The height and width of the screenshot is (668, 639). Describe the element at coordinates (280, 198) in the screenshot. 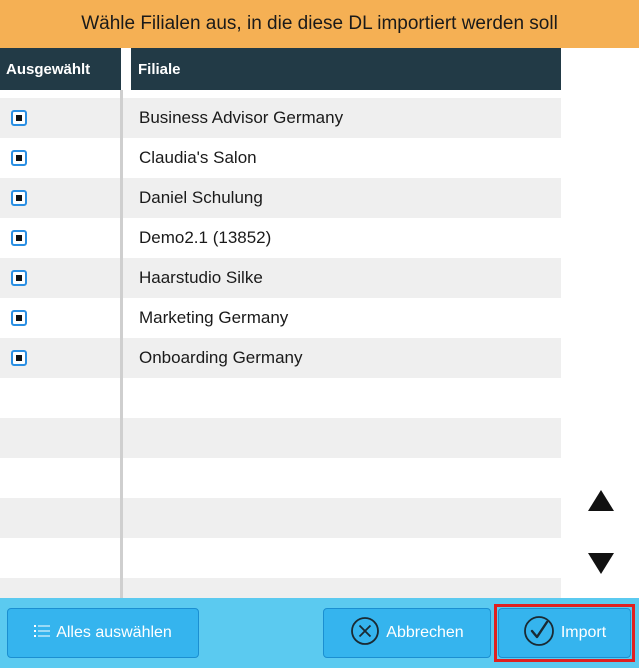

I see `table-row: Daniel Schulung` at that location.